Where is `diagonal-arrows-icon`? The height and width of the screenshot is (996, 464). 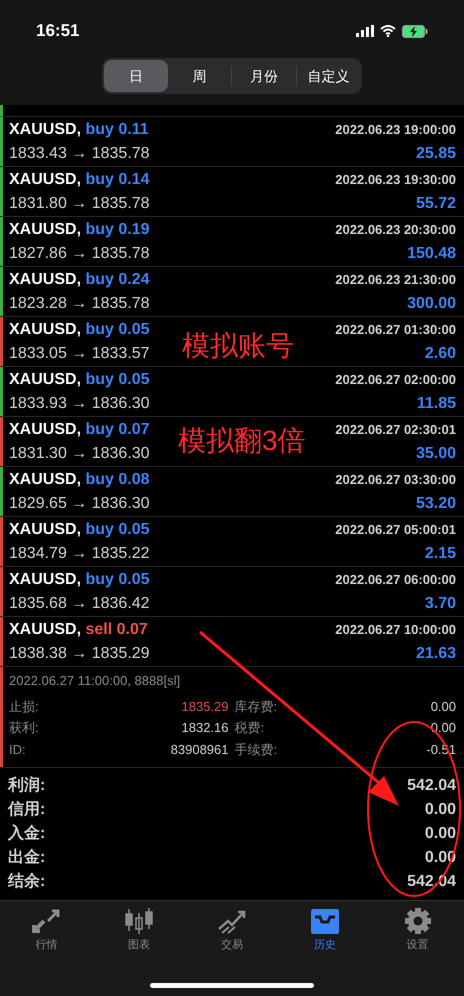 diagonal-arrows-icon is located at coordinates (46, 921).